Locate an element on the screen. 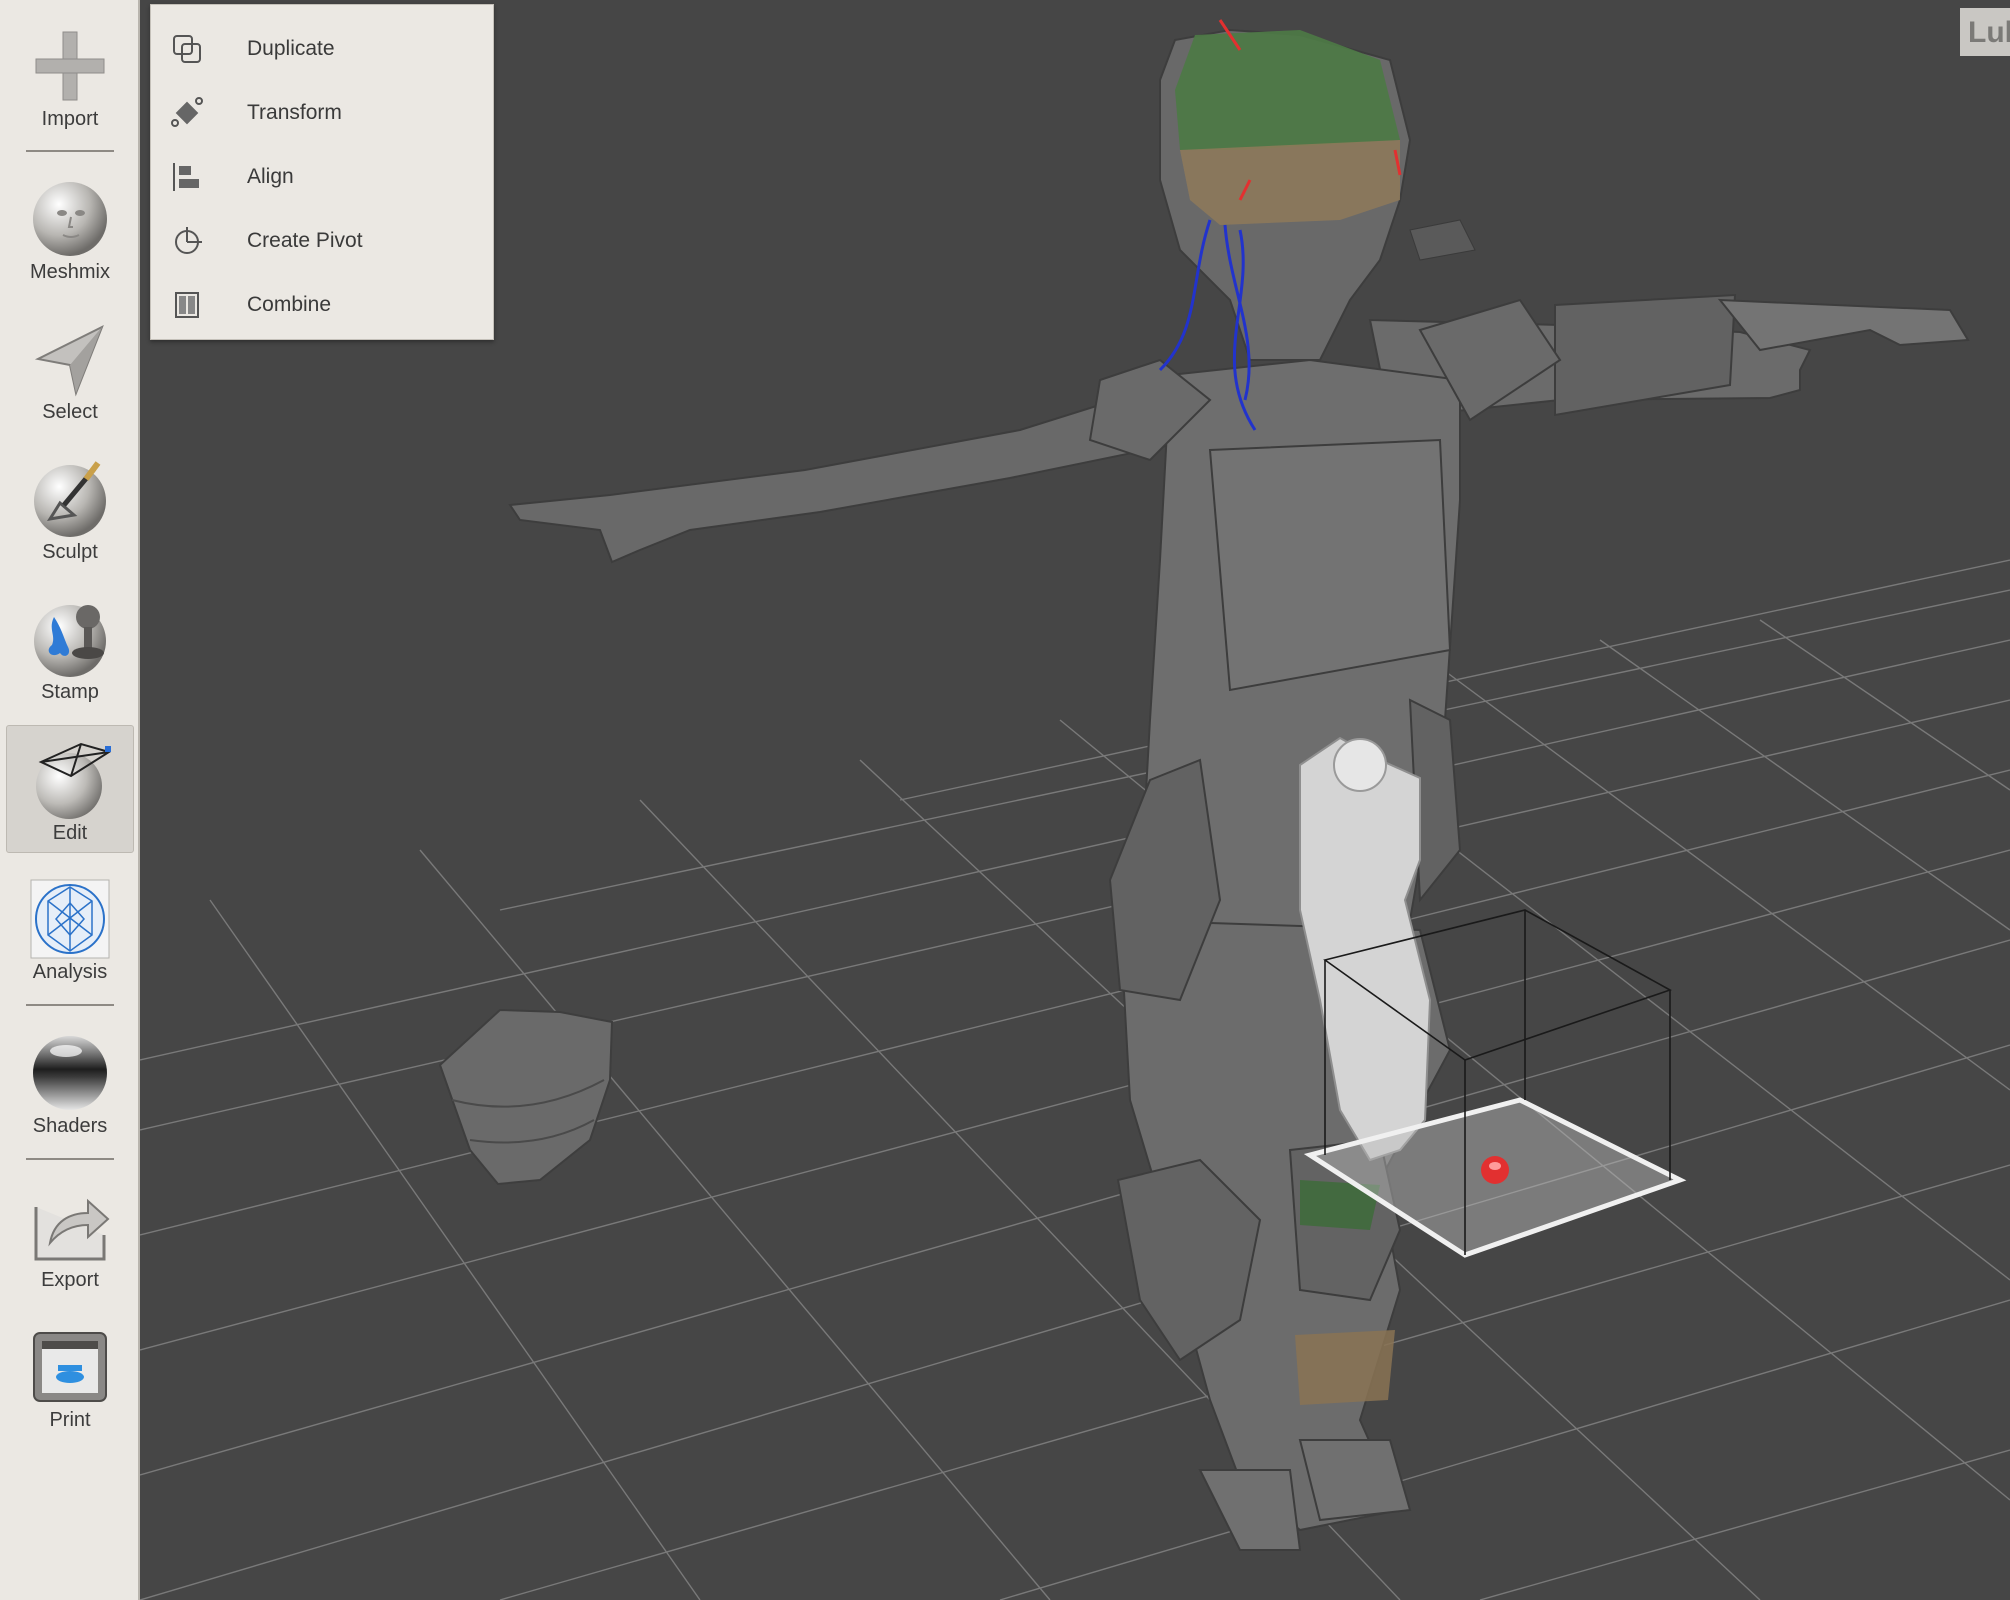 Image resolution: width=2010 pixels, height=1600 pixels. print-label: Print is located at coordinates (70, 1420).